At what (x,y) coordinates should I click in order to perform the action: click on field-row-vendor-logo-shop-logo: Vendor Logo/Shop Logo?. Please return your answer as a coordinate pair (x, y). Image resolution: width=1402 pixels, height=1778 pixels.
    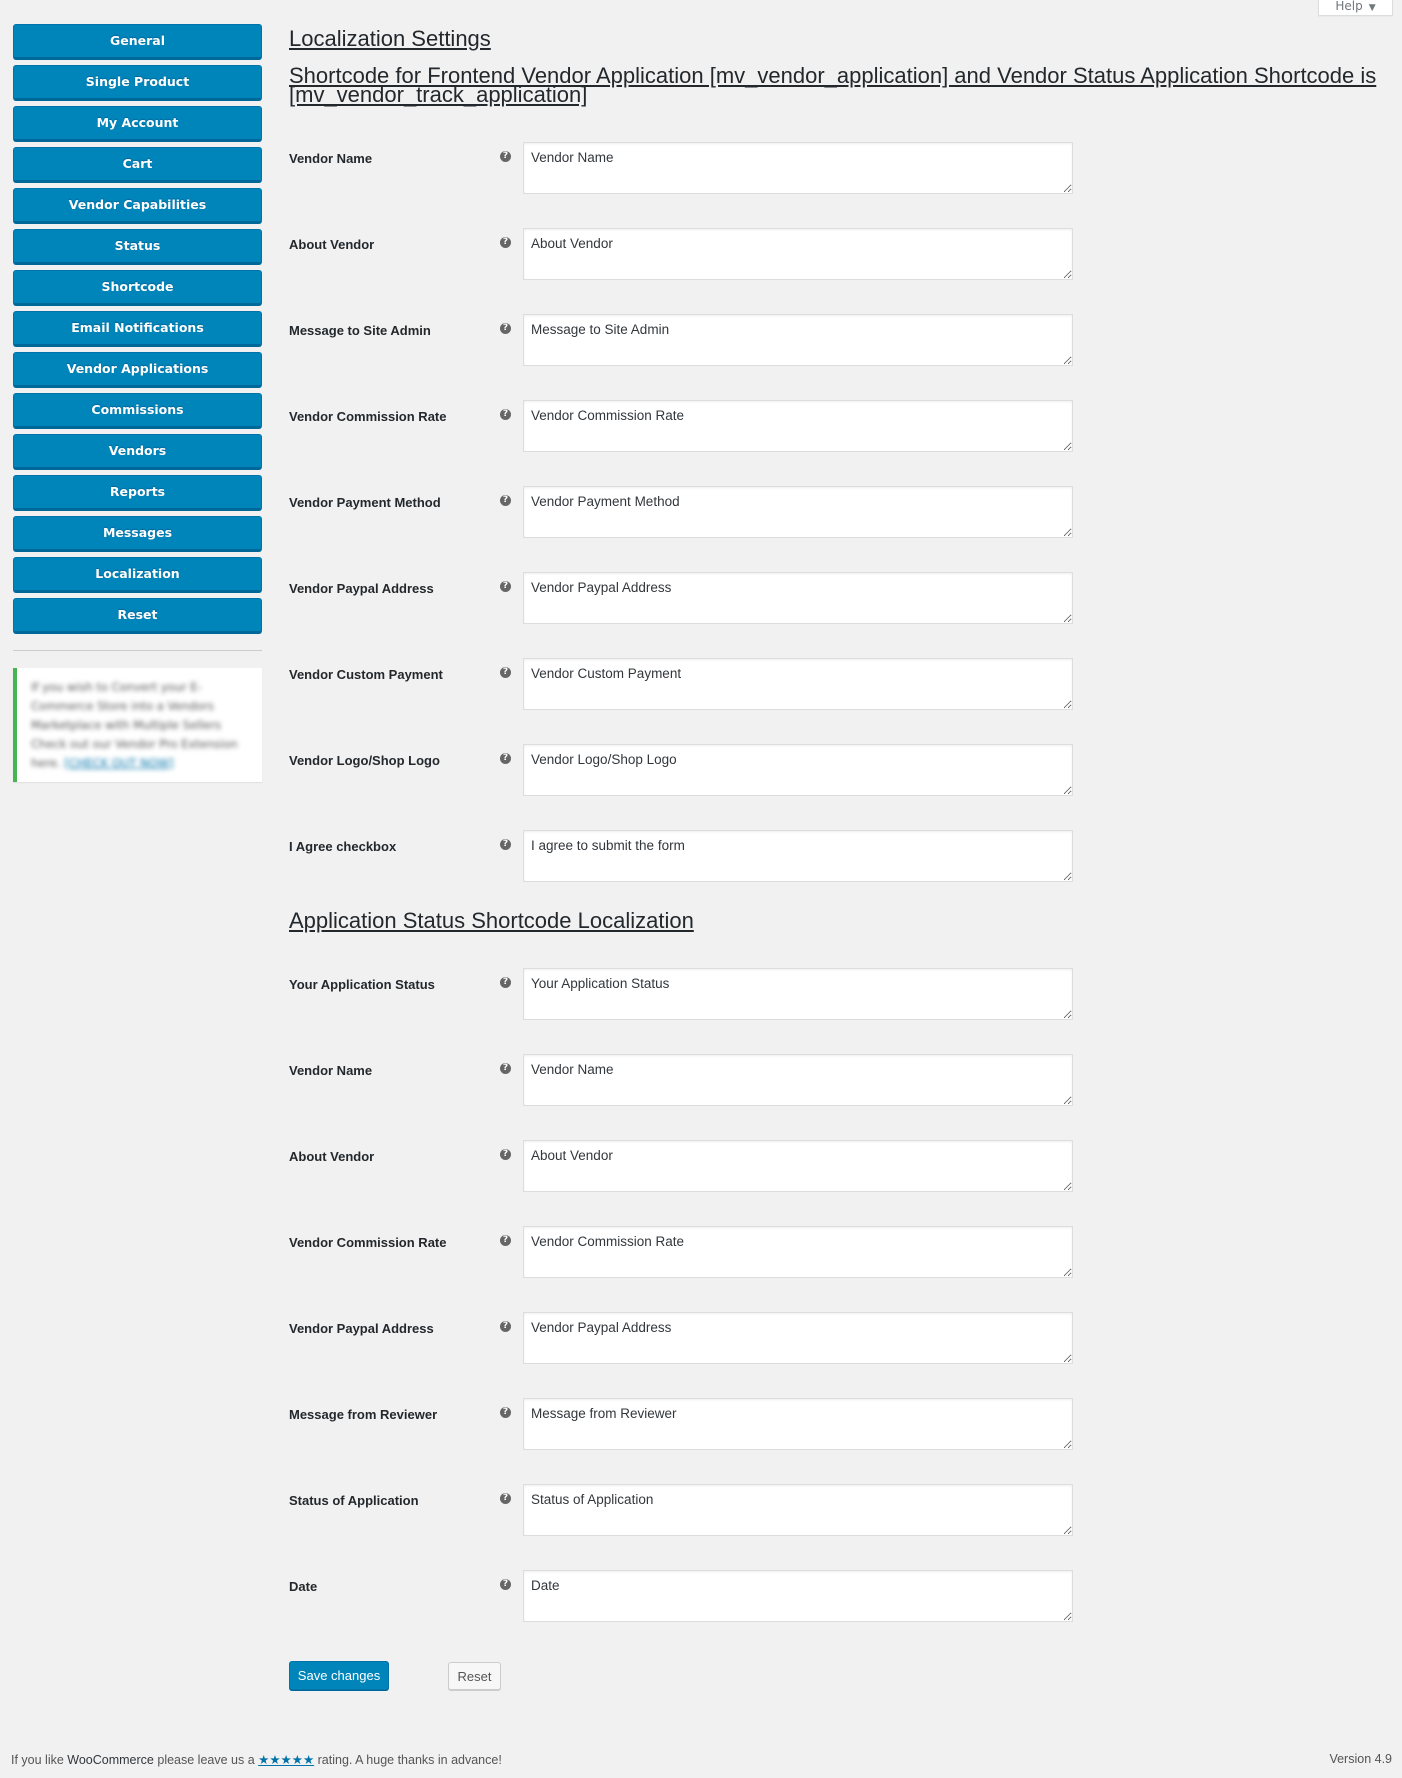
    Looking at the image, I should click on (689, 770).